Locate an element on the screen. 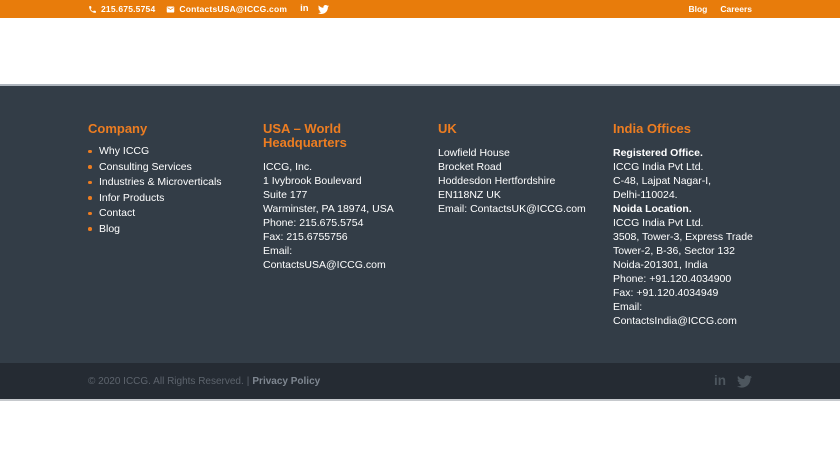 The image size is (840, 472). phone-line: Phone: 215.675.5754 is located at coordinates (313, 223).